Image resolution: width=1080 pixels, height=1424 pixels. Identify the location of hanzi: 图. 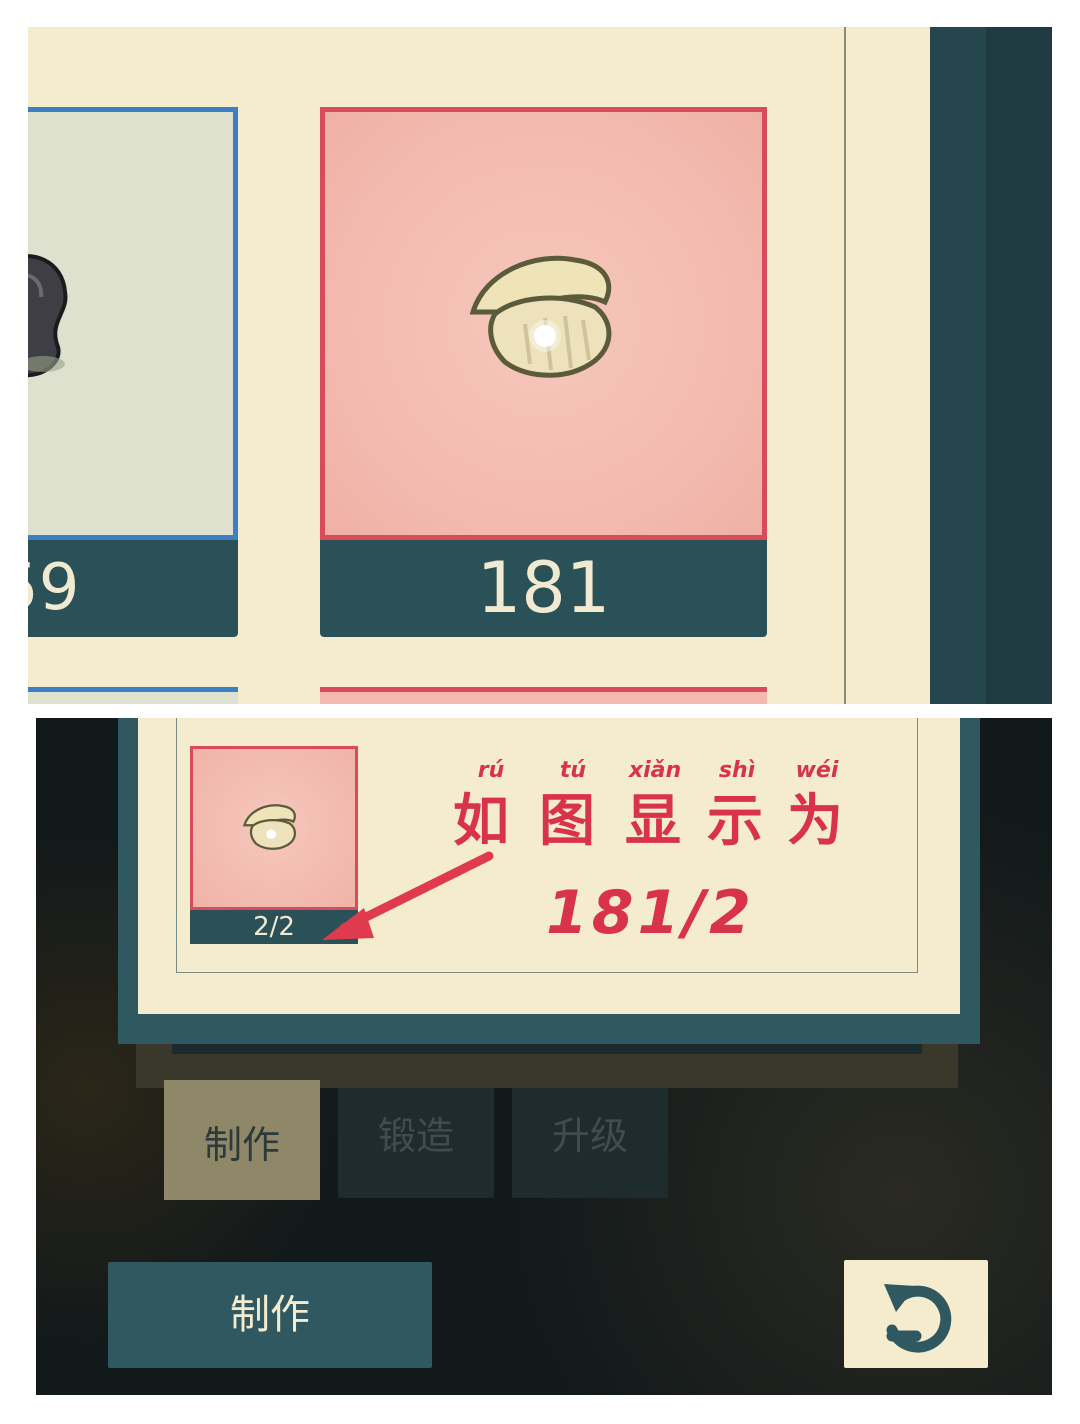
(567, 821).